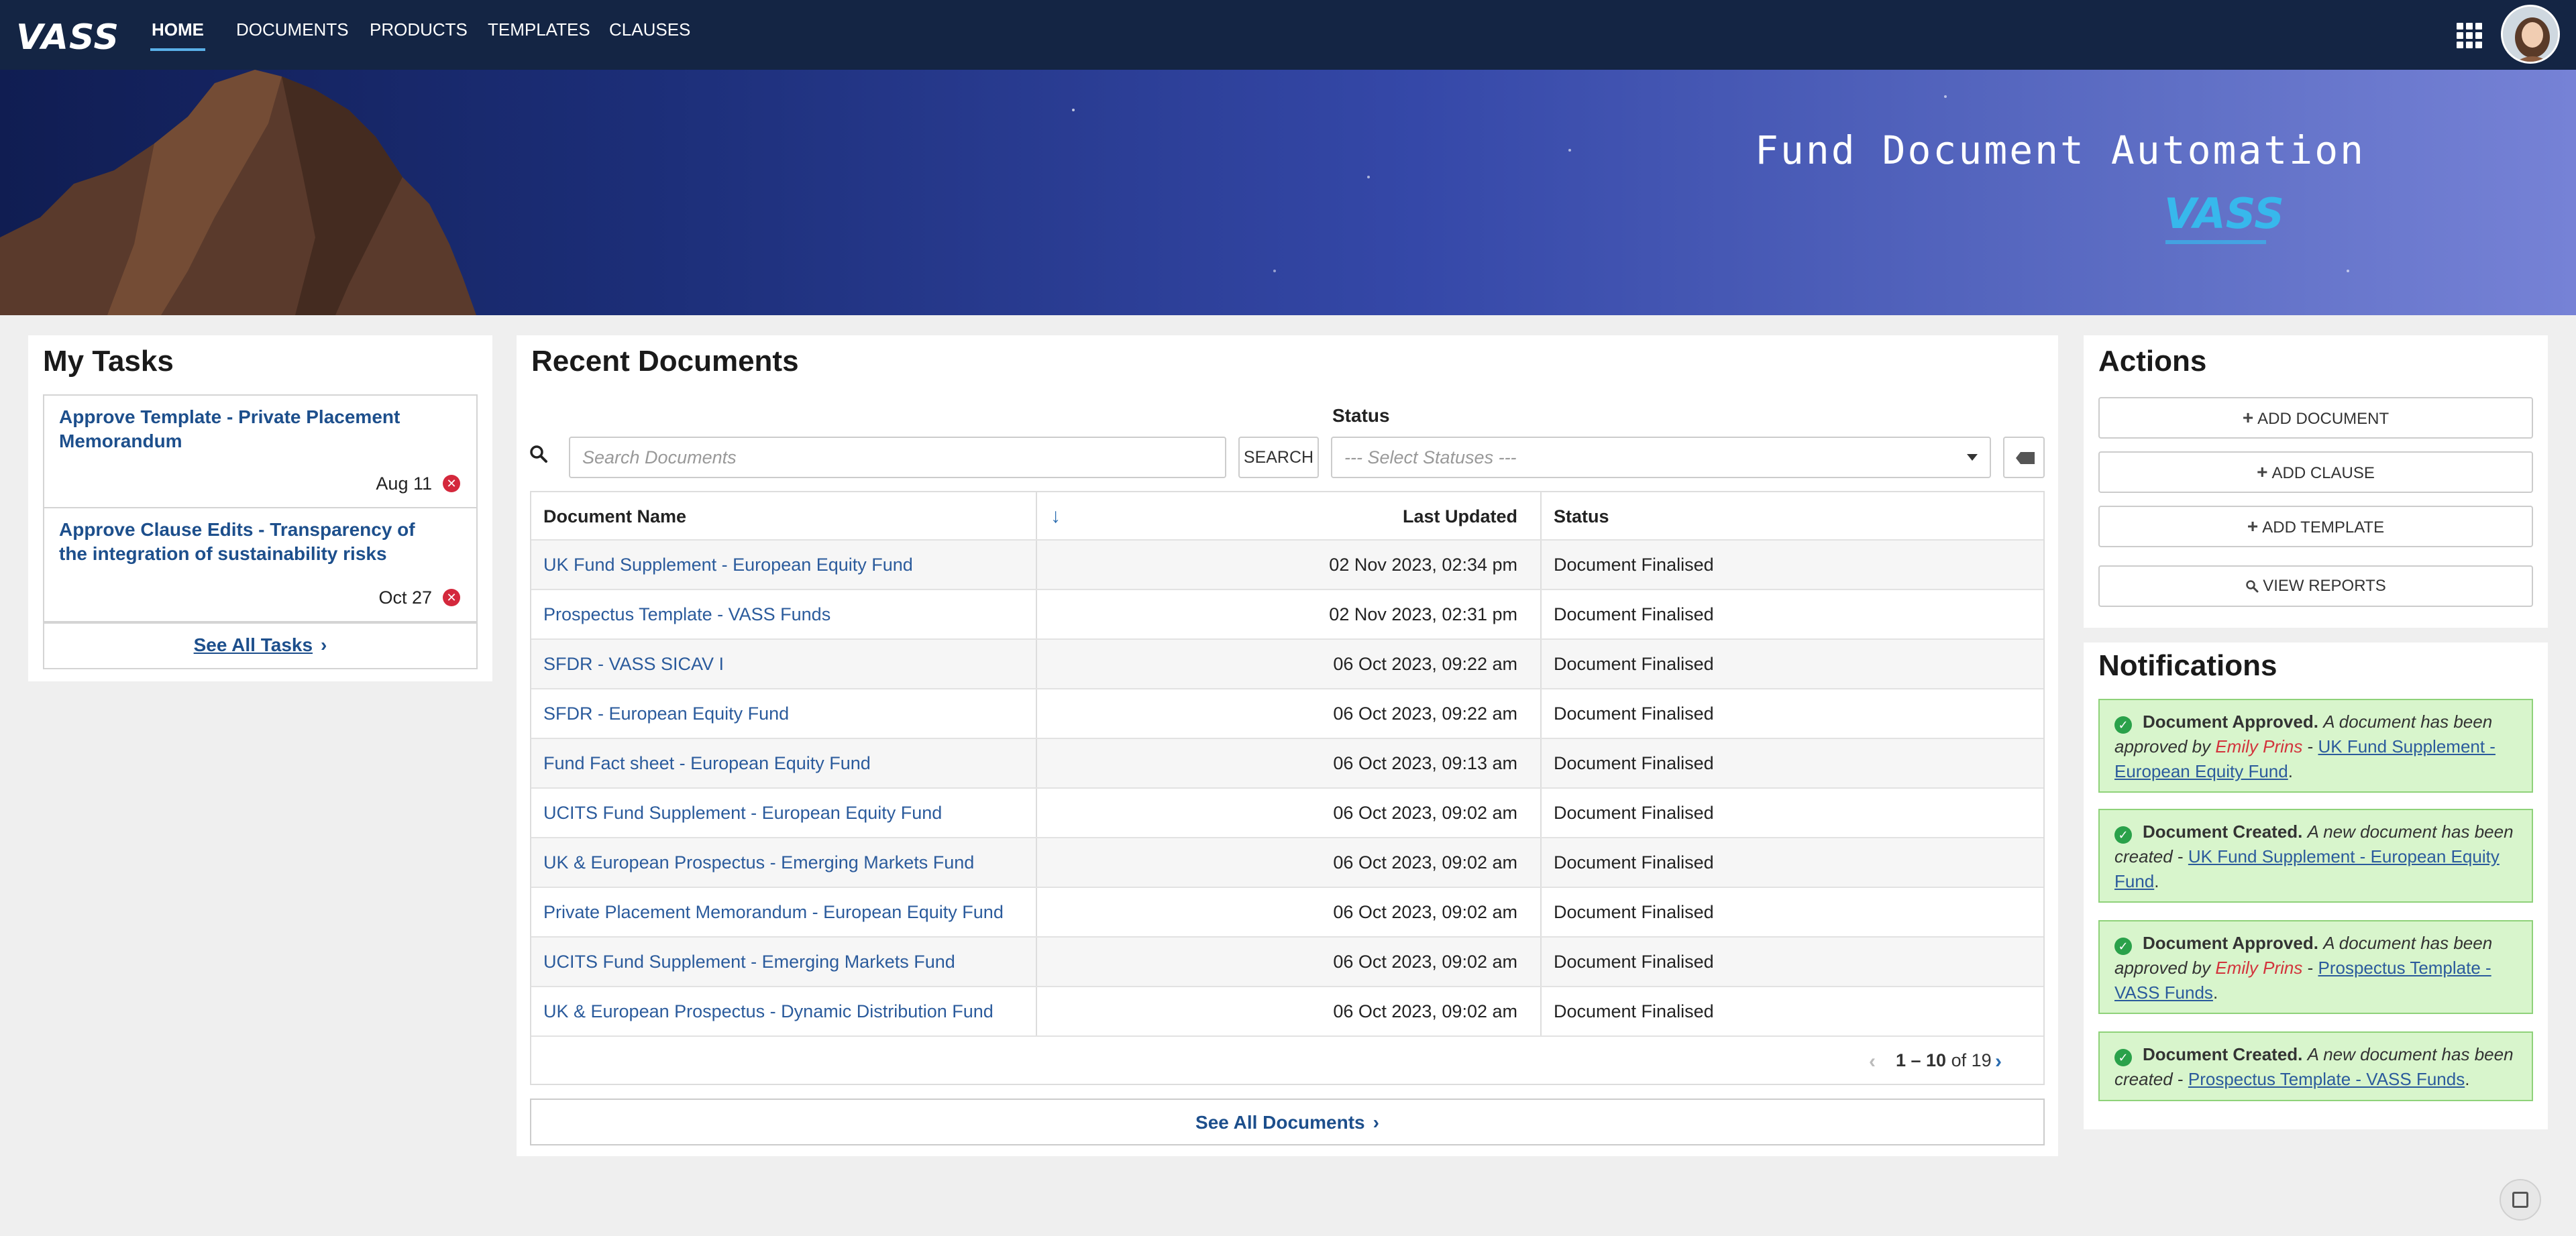  I want to click on floating-select-button, so click(2520, 1200).